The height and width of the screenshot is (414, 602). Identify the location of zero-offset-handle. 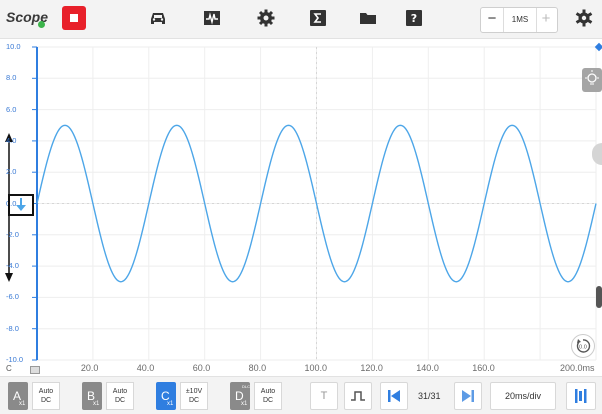
(21, 205).